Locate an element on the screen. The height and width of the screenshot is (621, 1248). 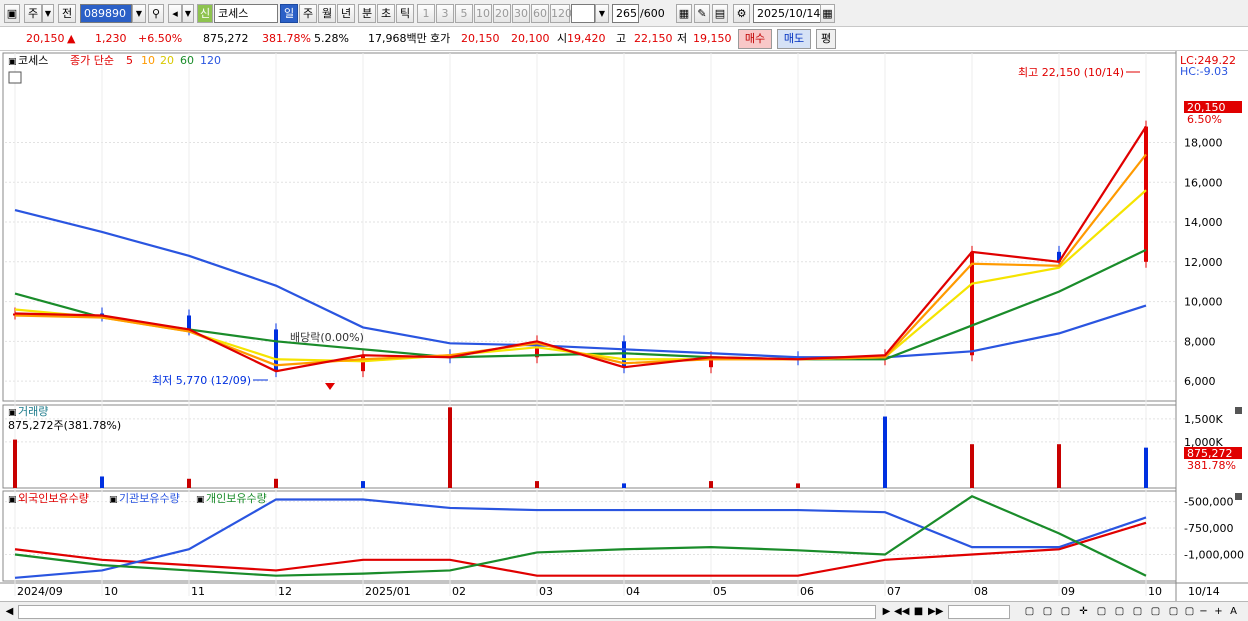
tab-tick: 틱 is located at coordinates (405, 13).